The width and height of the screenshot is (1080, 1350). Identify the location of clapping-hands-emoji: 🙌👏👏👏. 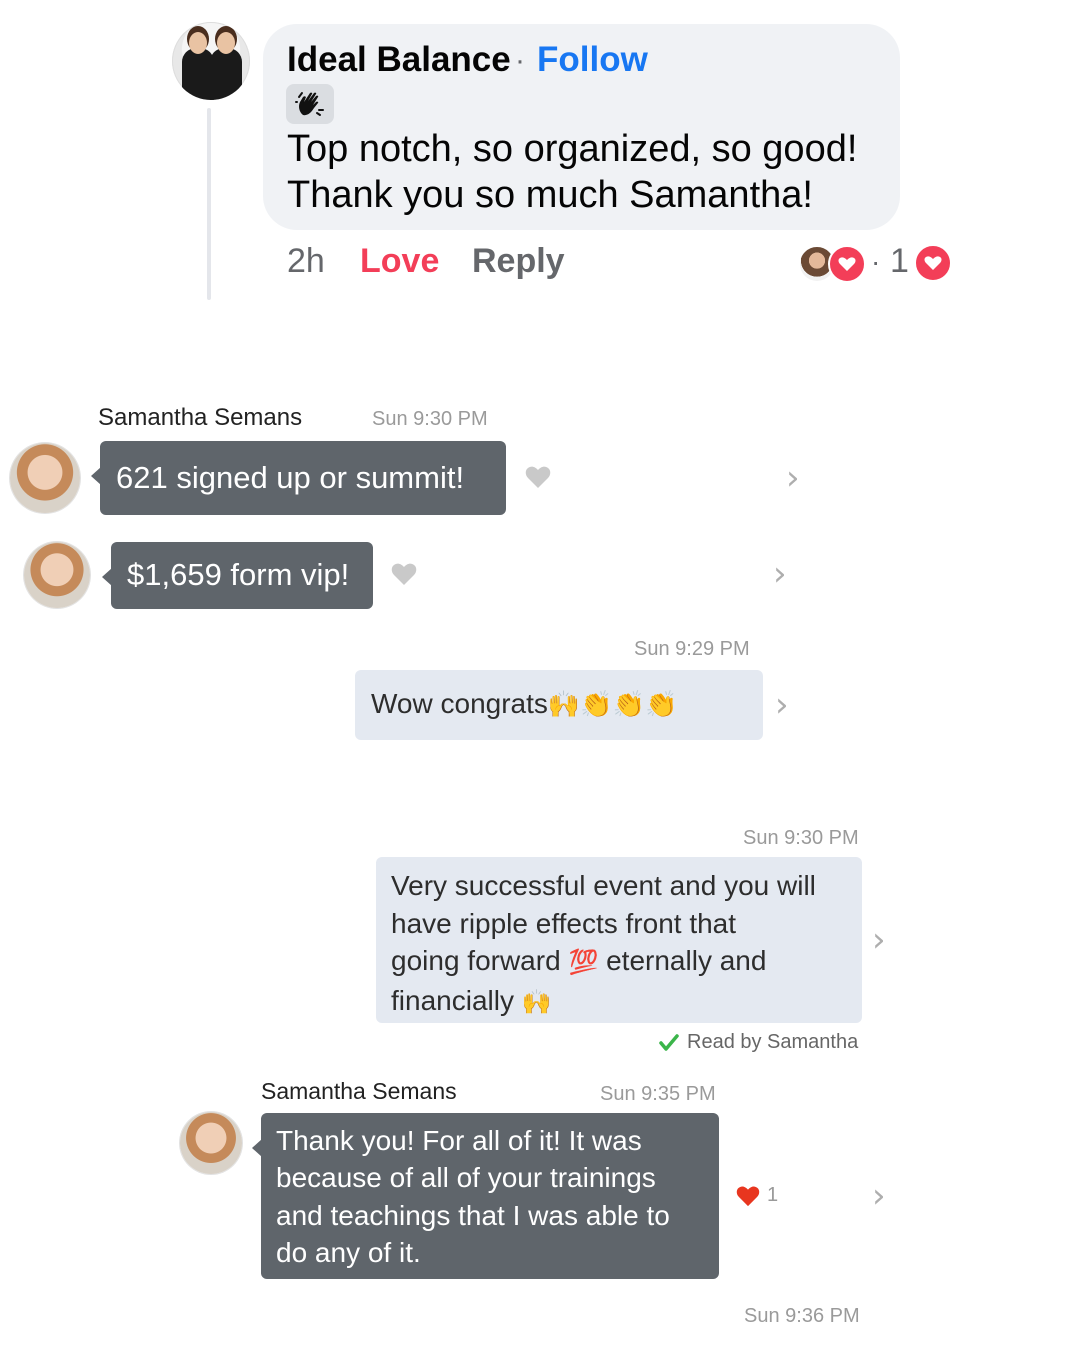
(612, 704).